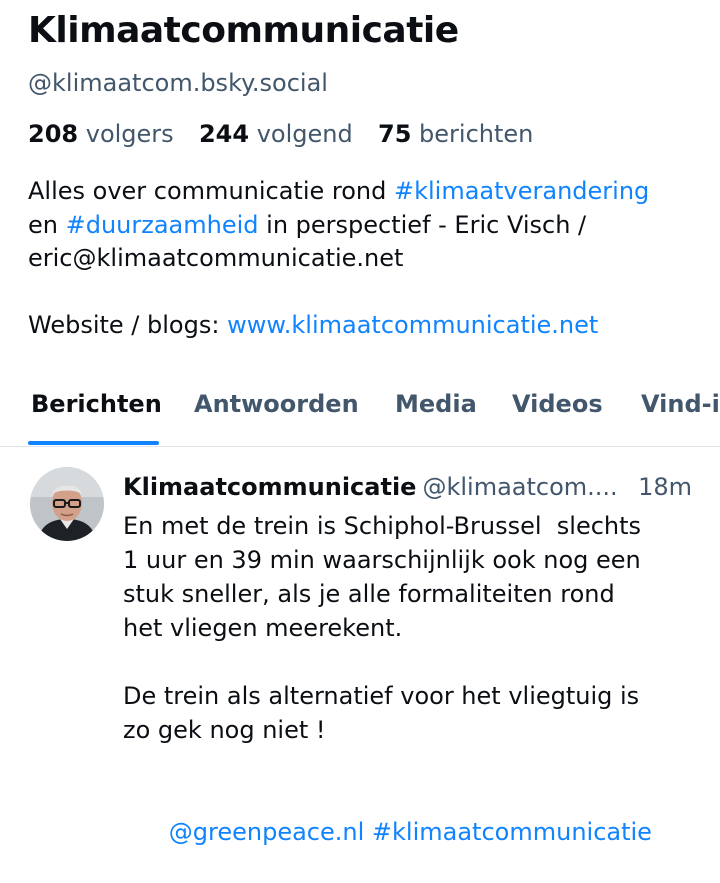 The image size is (720, 883). I want to click on followers-label: volgers, so click(129, 134).